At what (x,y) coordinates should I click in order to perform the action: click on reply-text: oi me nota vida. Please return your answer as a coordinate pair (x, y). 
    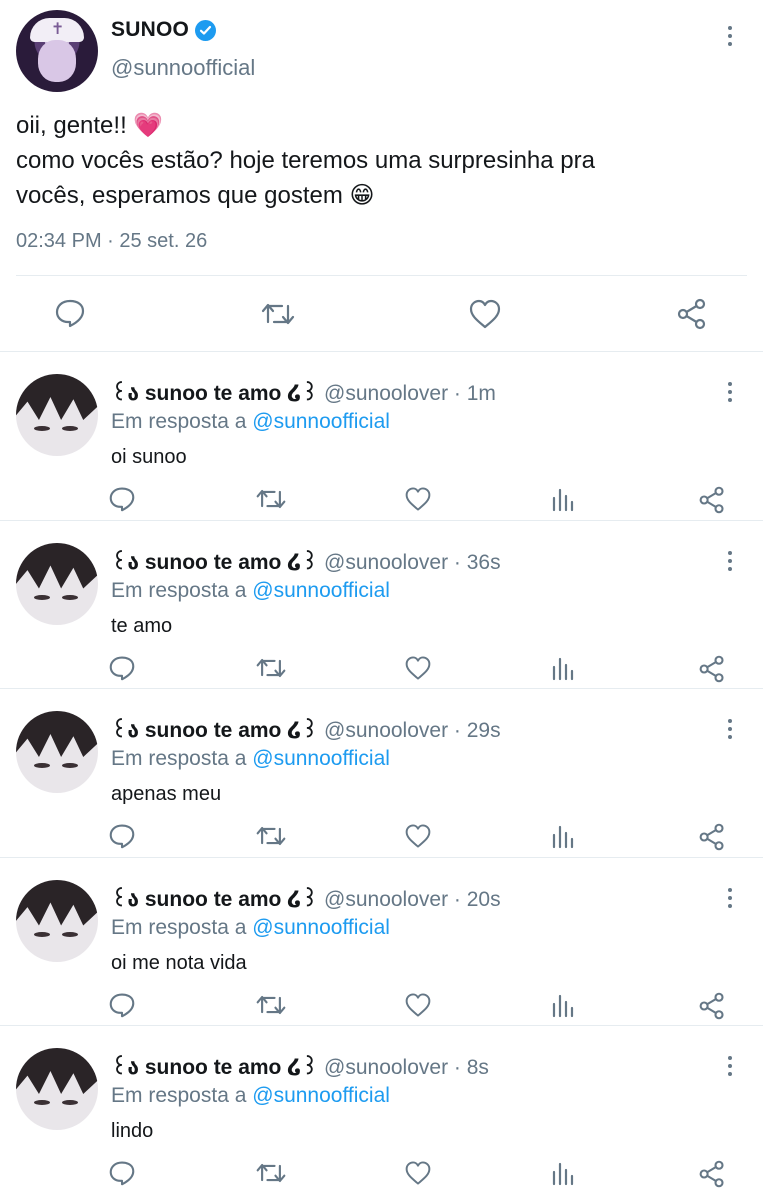
    Looking at the image, I should click on (179, 962).